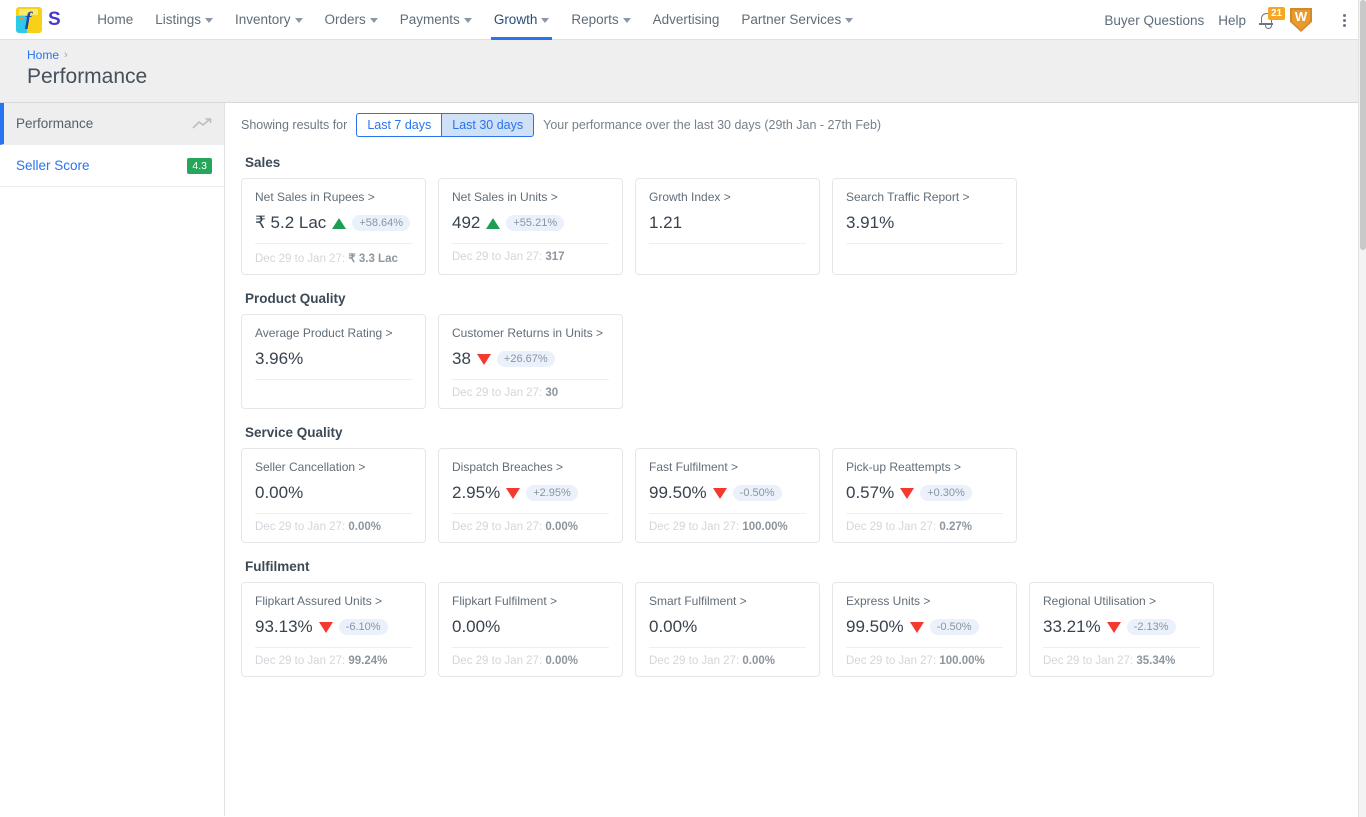  What do you see at coordinates (333, 197) in the screenshot?
I see `metric-card-title: Net Sales in Rupees >` at bounding box center [333, 197].